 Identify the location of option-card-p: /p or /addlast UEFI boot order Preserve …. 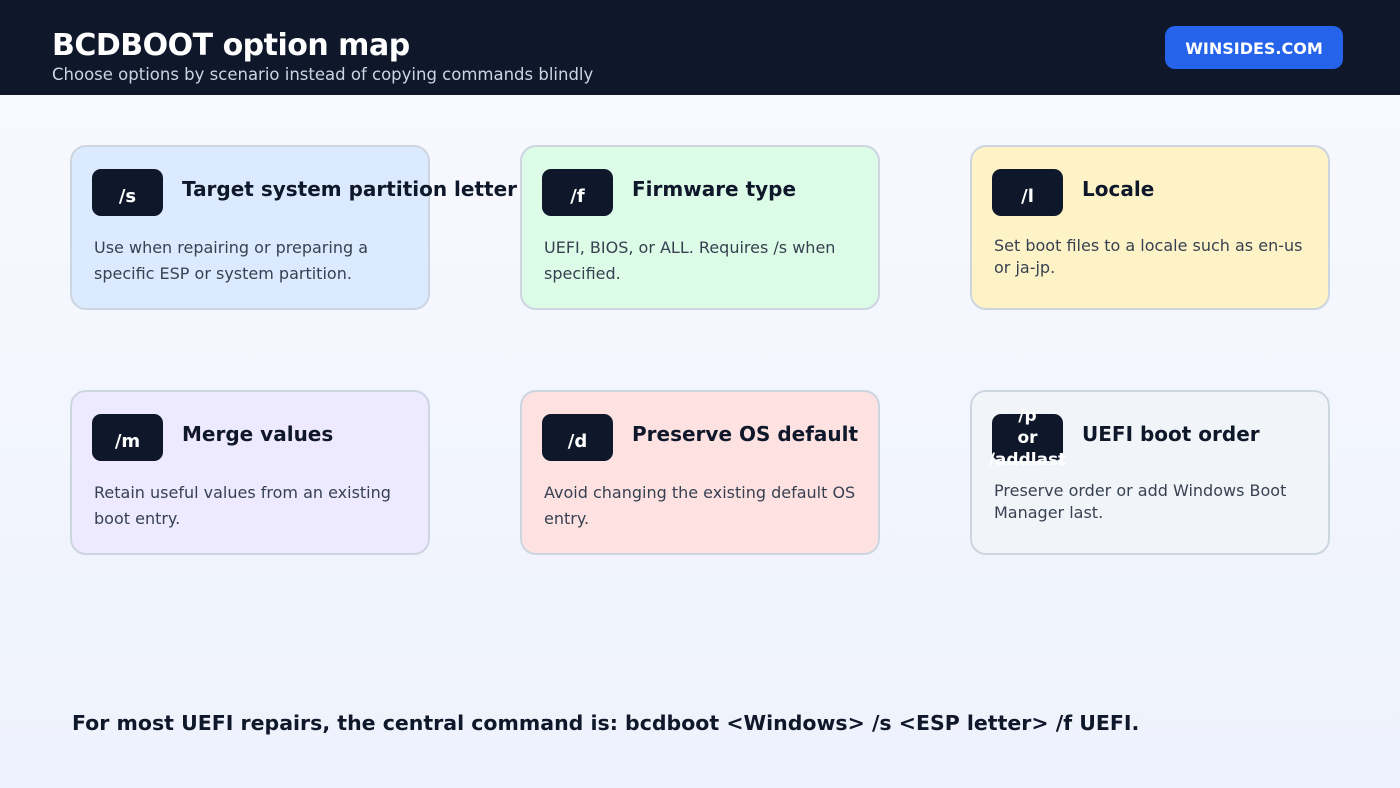
(1150, 472).